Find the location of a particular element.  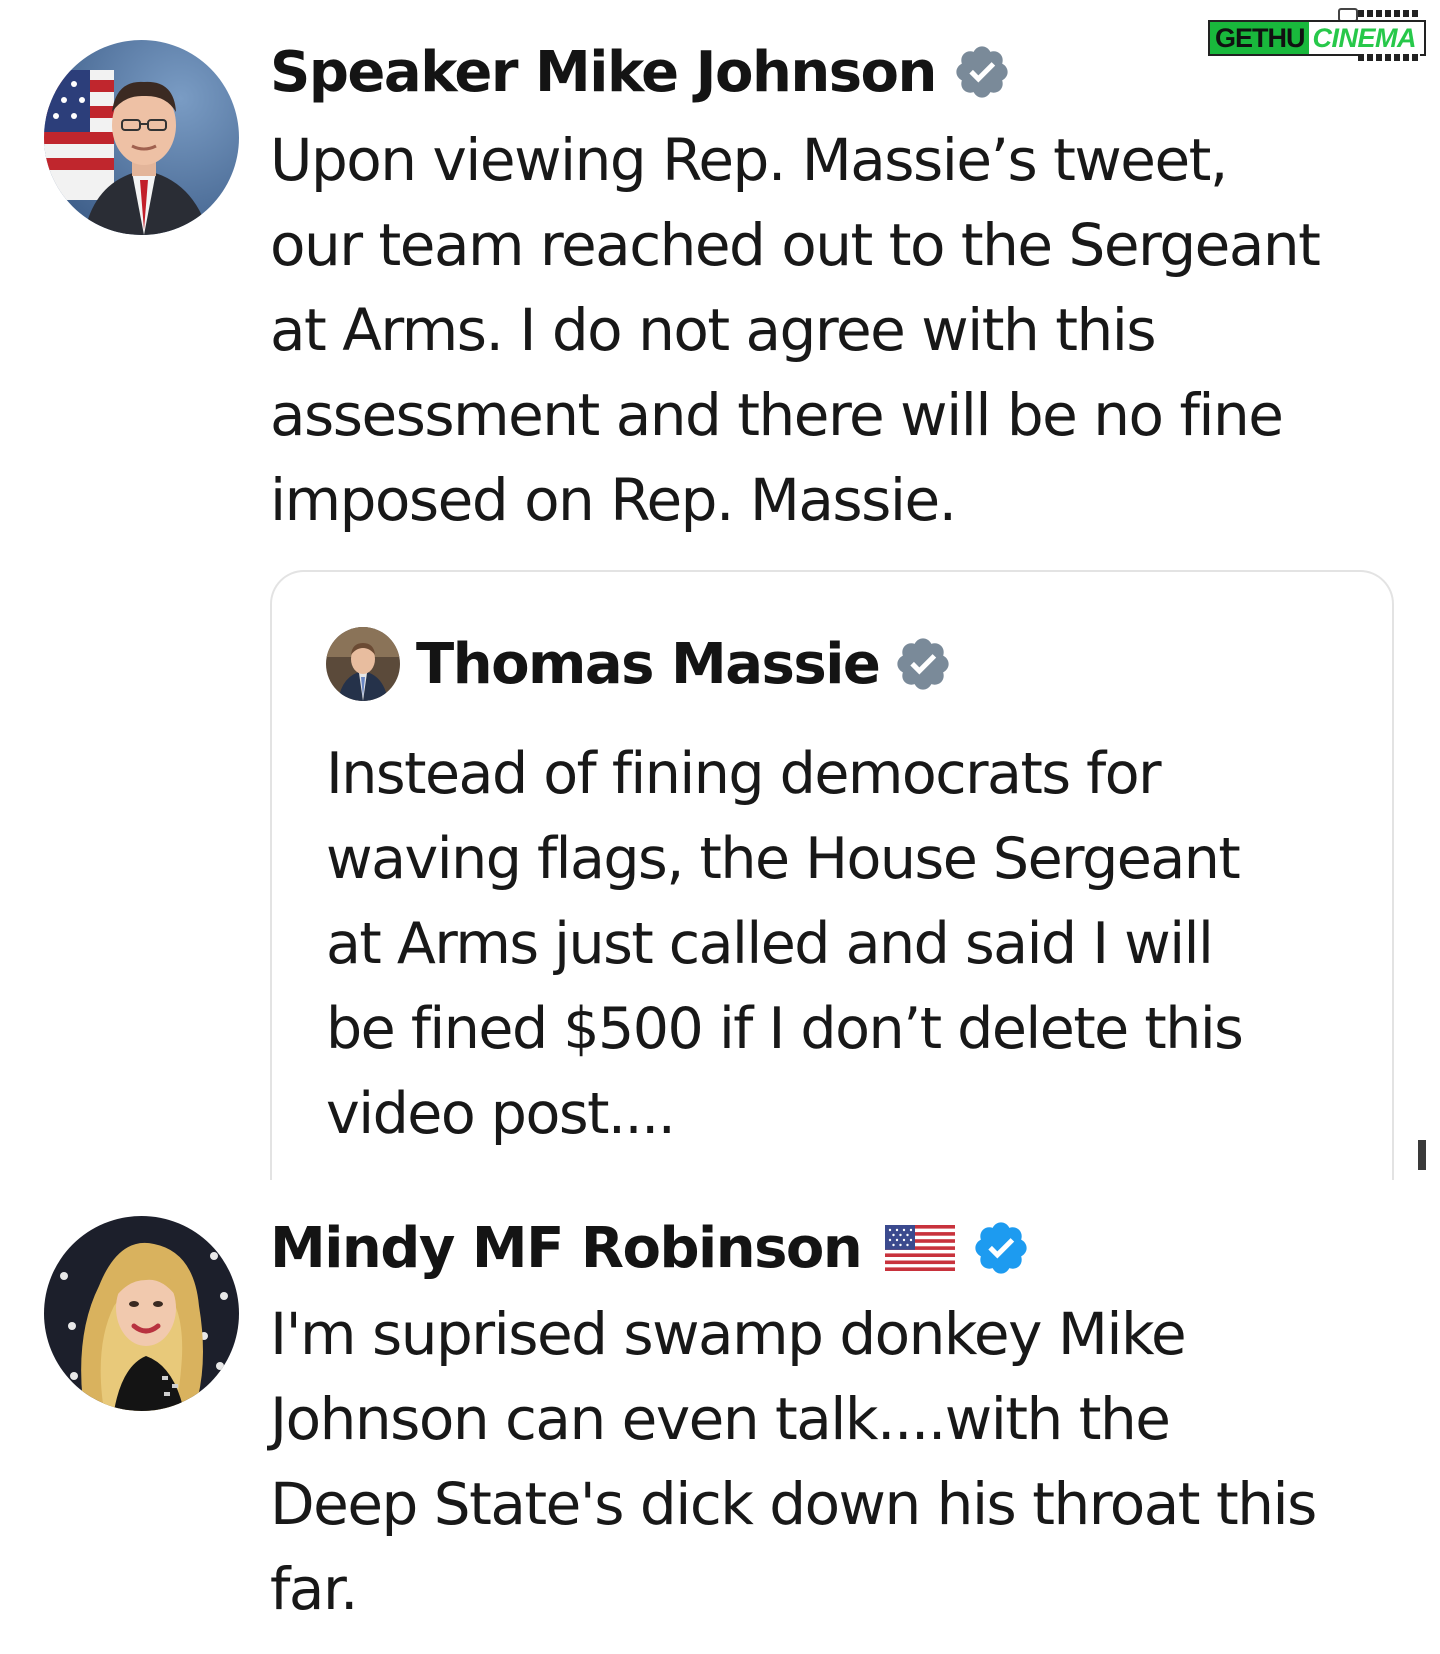

author-row: Mindy MF Robinson is located at coordinates (835, 1248).